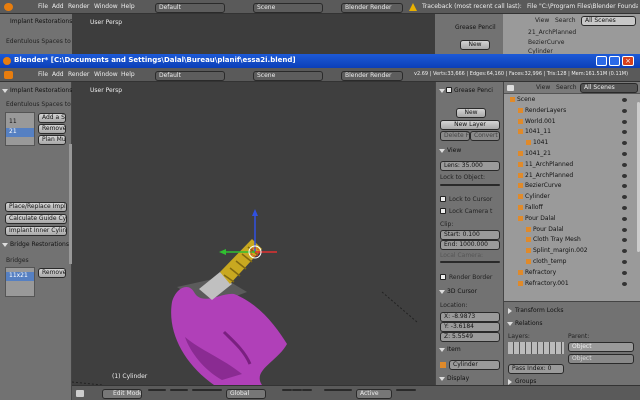  I want to click on outliner-item: RenderLayers, so click(572, 111).